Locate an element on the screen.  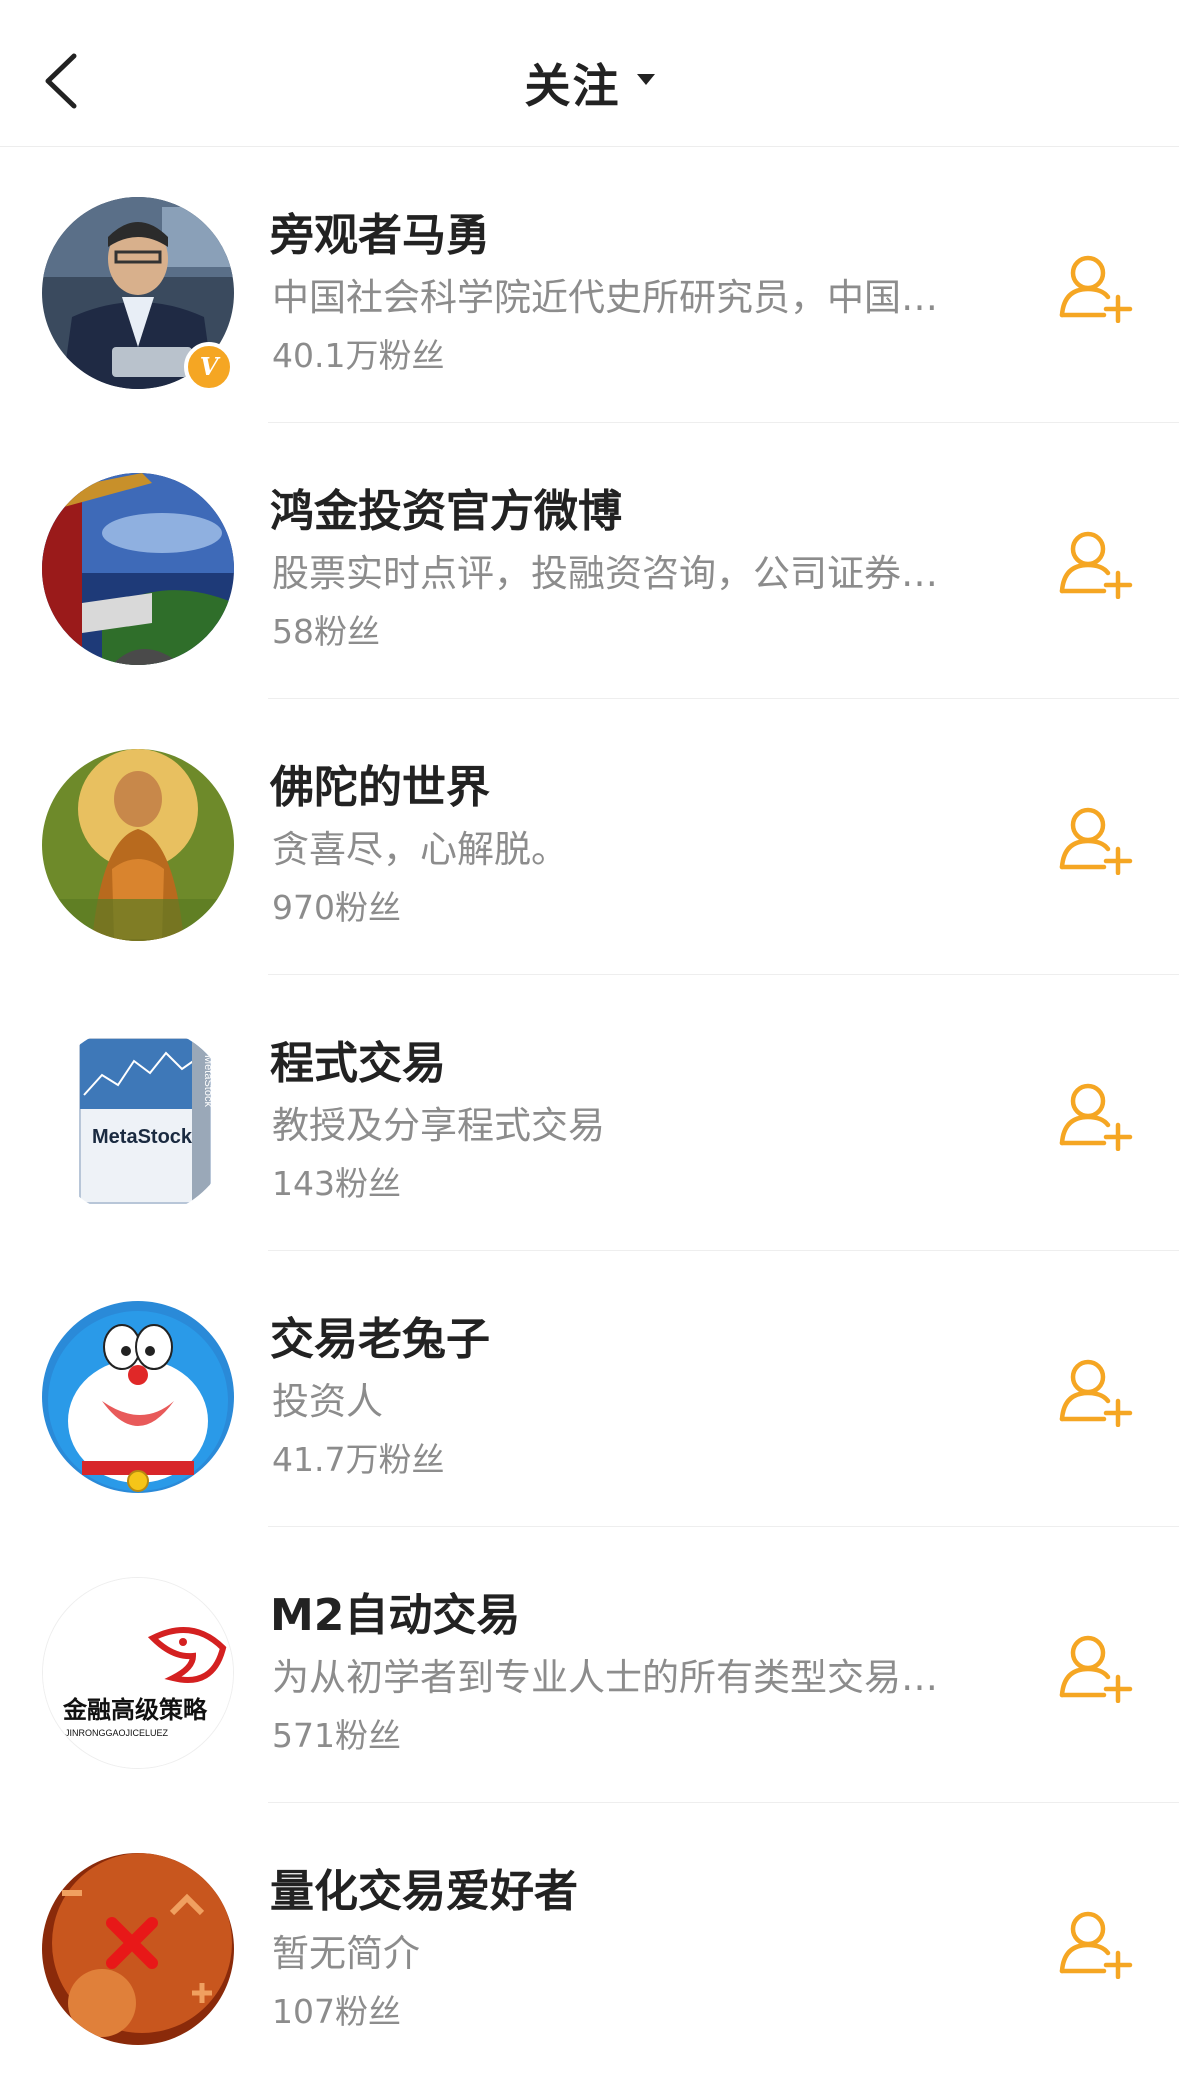
fans-count: 107粉丝 is located at coordinates (336, 2011).